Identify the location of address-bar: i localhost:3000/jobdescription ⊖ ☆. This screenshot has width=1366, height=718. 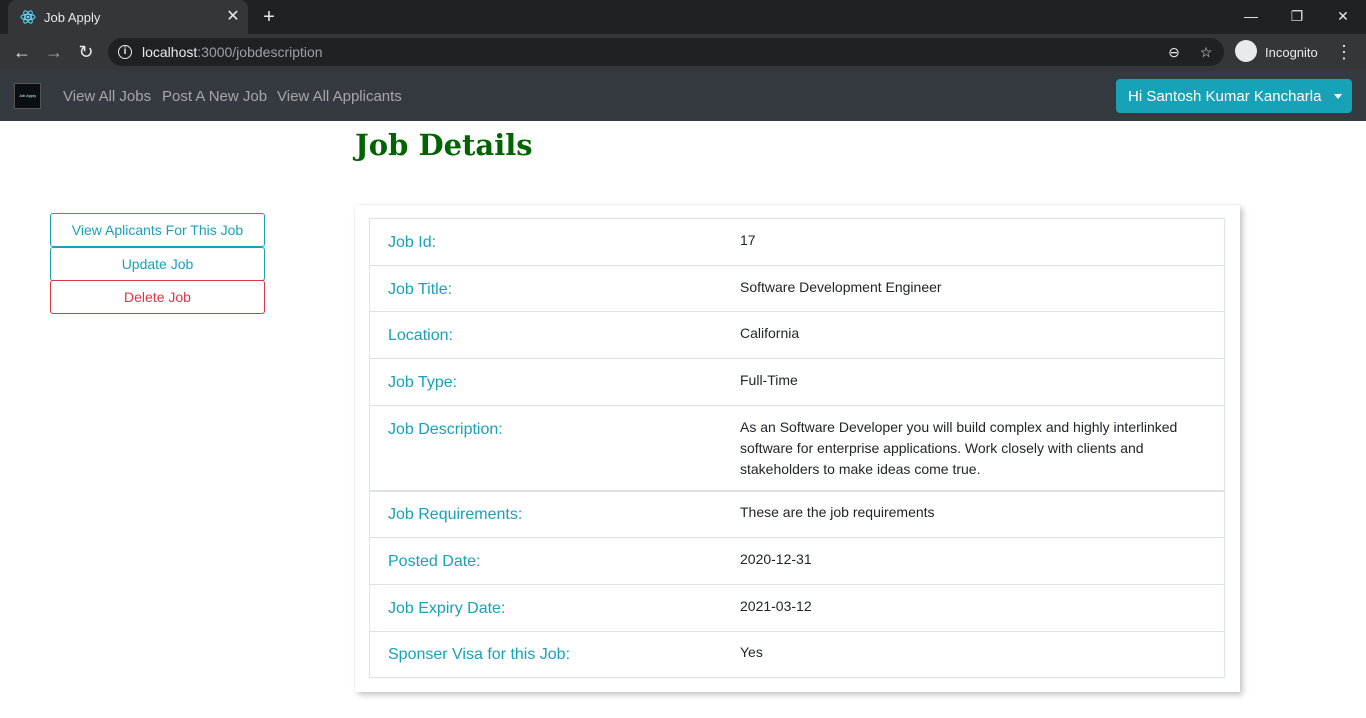
(666, 52).